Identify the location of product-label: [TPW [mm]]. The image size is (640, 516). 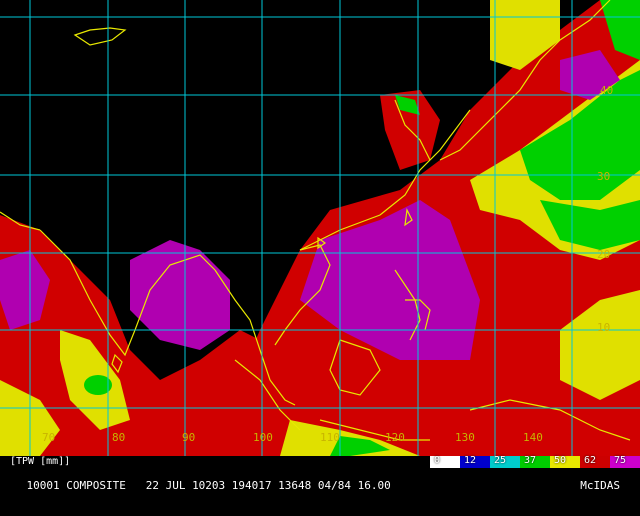
(40, 461).